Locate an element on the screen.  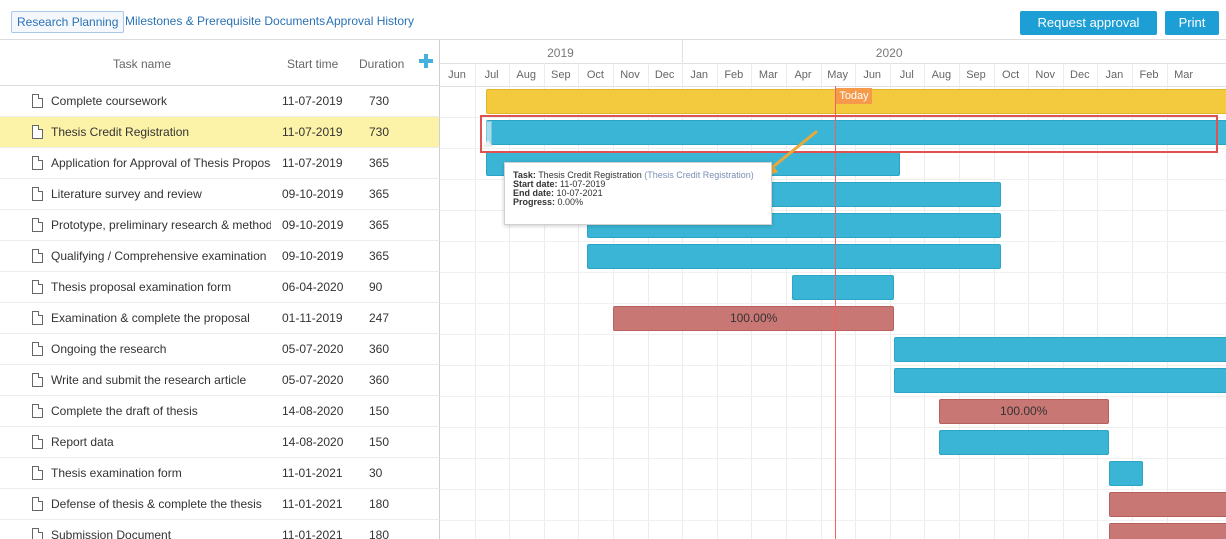
scale-bottom-border is located at coordinates (833, 86).